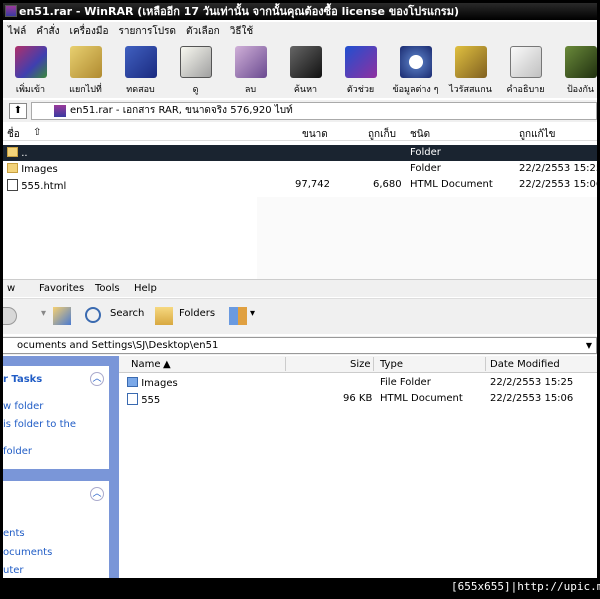 The width and height of the screenshot is (600, 599). I want to click on extract-icon, so click(86, 62).